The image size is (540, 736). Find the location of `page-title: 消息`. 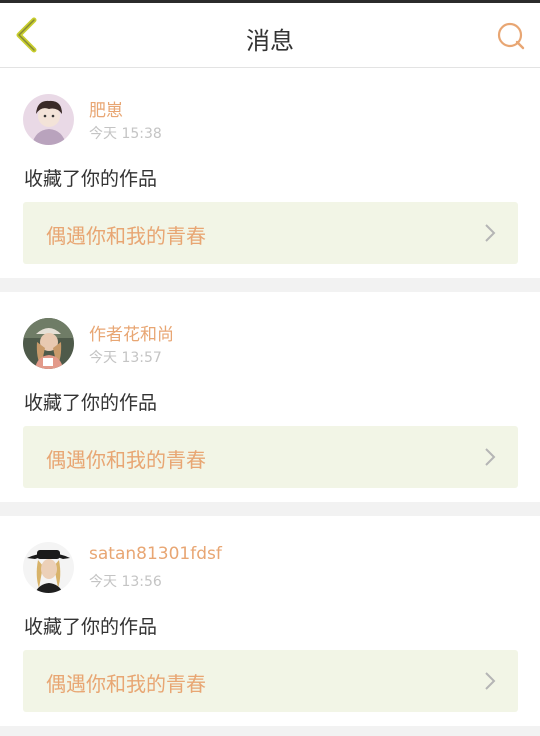

page-title: 消息 is located at coordinates (270, 41).